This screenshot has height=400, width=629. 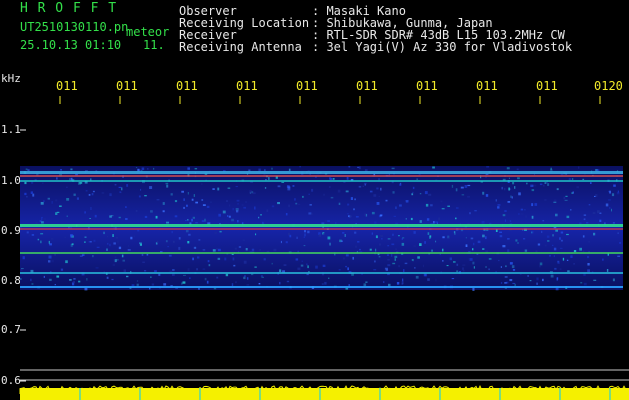 I want to click on x-axis-ticks, so click(x=330, y=100).